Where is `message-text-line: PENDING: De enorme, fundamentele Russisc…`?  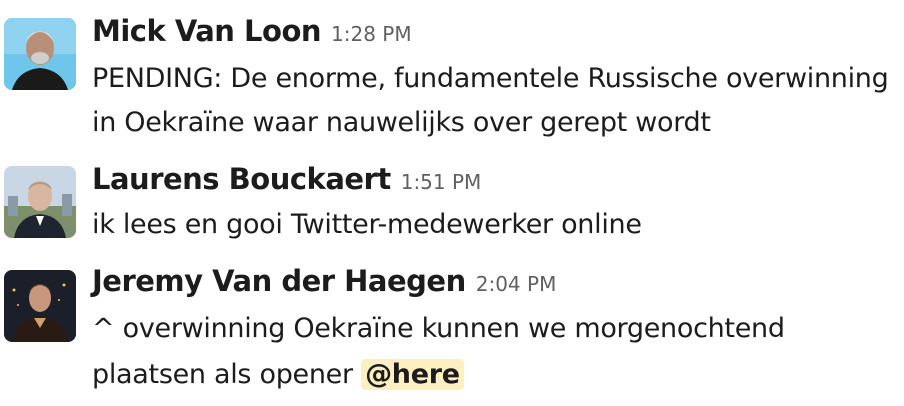 message-text-line: PENDING: De enorme, fundamentele Russisc… is located at coordinates (490, 78).